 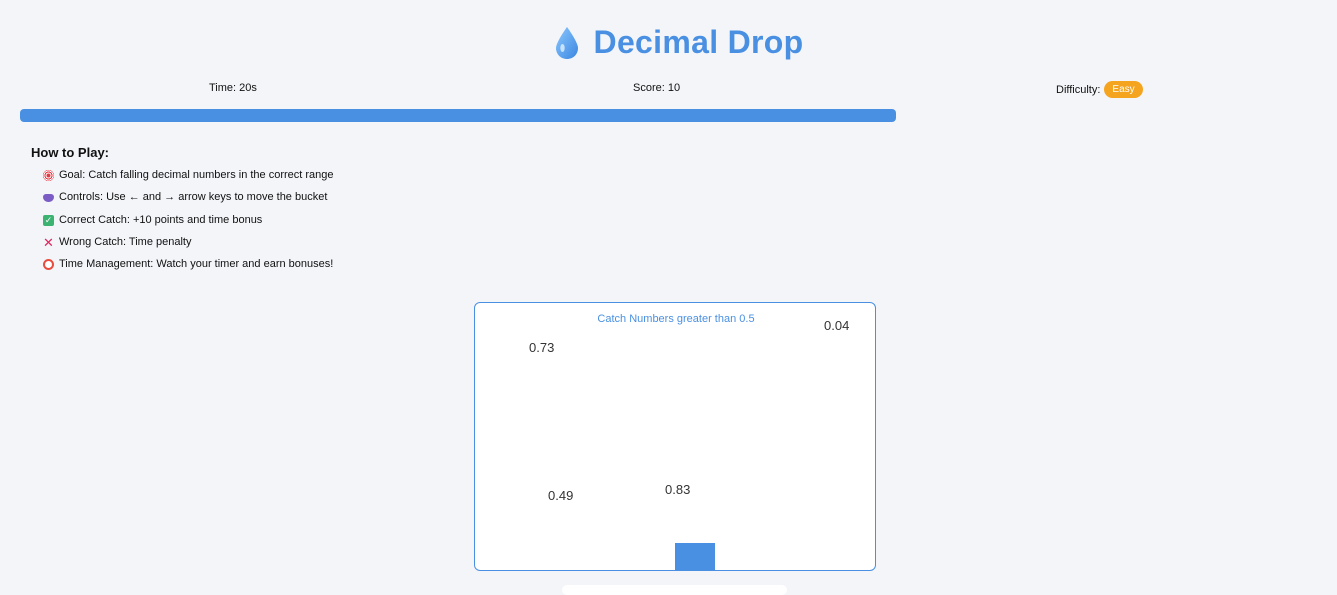 I want to click on checkmark-icon: ✓, so click(x=48, y=220).